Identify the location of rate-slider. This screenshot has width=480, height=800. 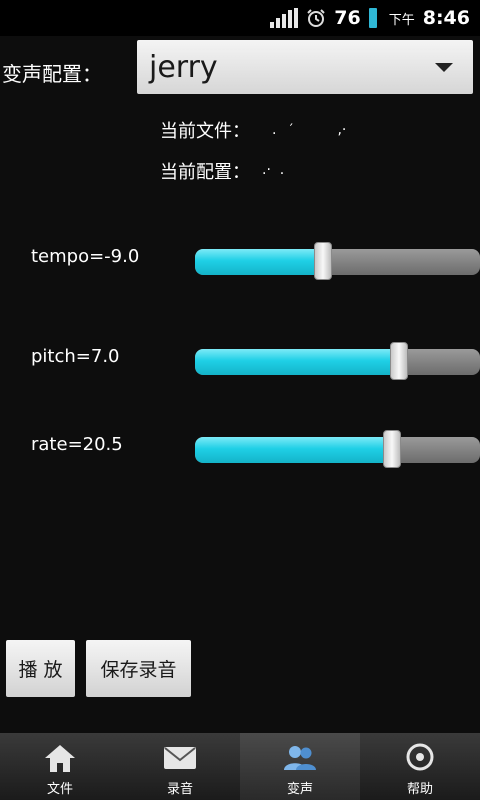
(337, 449).